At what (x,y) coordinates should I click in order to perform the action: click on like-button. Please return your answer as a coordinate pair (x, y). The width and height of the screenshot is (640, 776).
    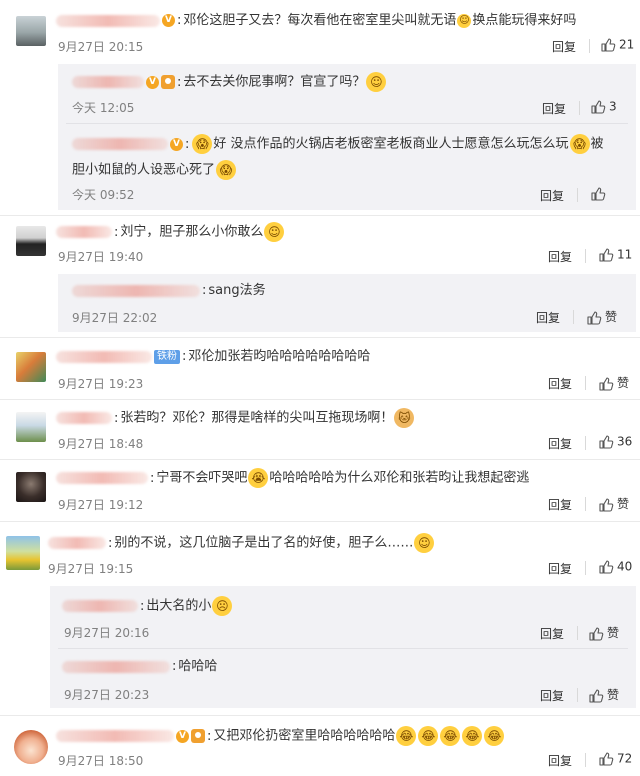
    Looking at the image, I should click on (599, 194).